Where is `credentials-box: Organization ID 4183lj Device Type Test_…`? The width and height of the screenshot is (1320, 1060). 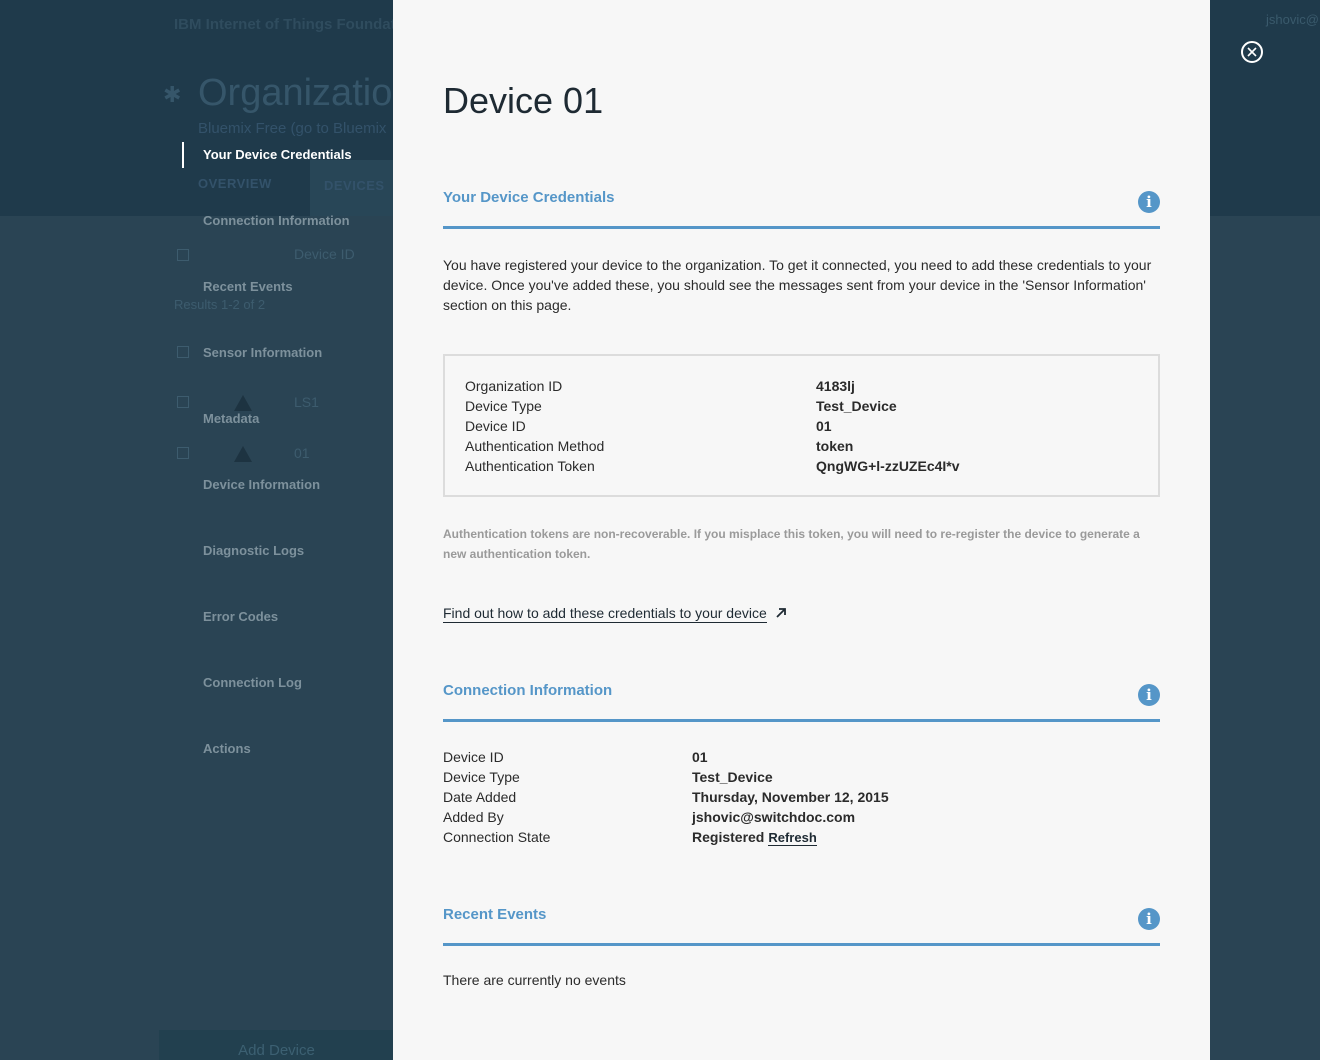 credentials-box: Organization ID 4183lj Device Type Test_… is located at coordinates (801, 425).